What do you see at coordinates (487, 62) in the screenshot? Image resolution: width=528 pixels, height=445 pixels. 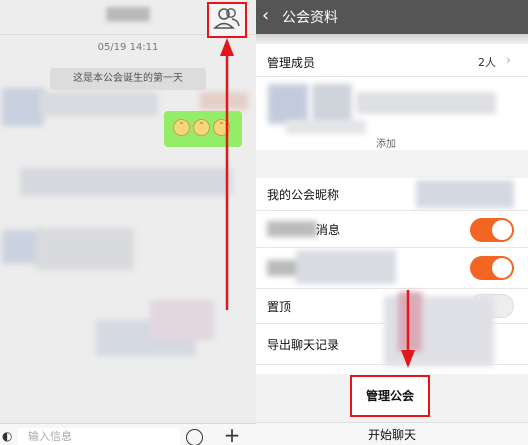 I see `members-count: 2人` at bounding box center [487, 62].